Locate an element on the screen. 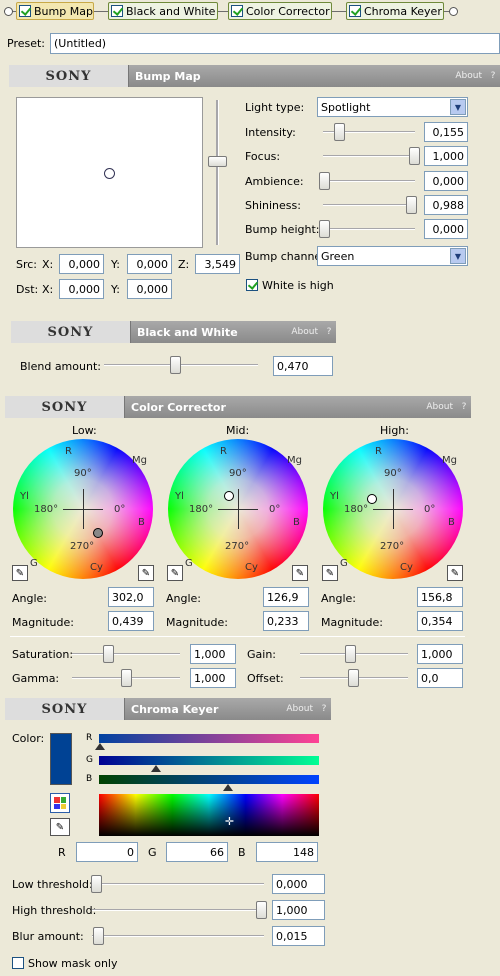 Image resolution: width=500 pixels, height=976 pixels. shininess-field: 0,988 is located at coordinates (446, 205).